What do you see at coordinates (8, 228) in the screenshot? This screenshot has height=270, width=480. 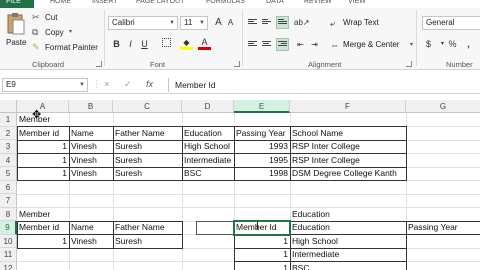 I see `row-header-9: 9` at bounding box center [8, 228].